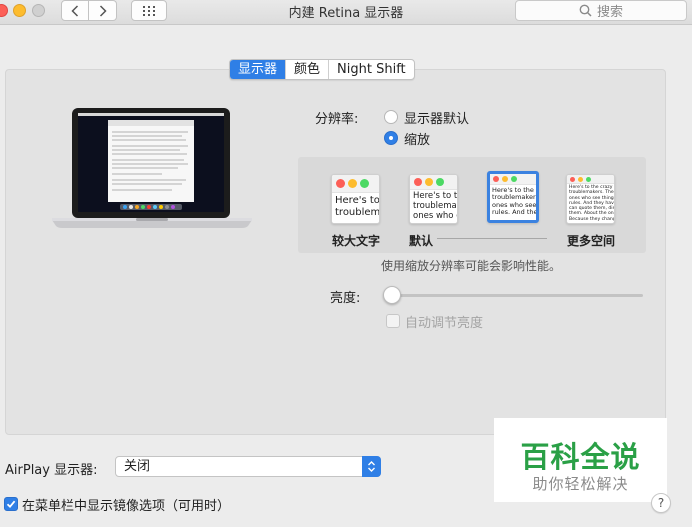  Describe the element at coordinates (346, 12) in the screenshot. I see `title-bar: 内建 Retina 显示器 搜索` at that location.